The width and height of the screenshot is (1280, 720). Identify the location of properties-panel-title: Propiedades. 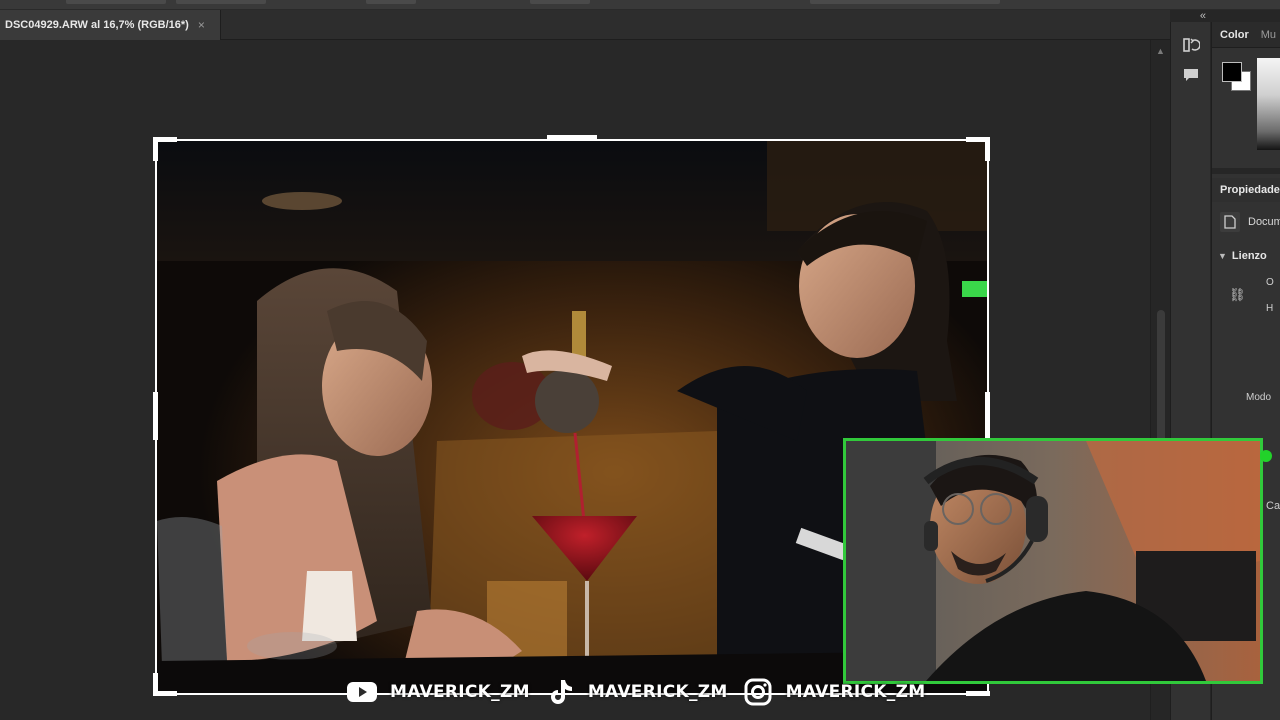
(1246, 190).